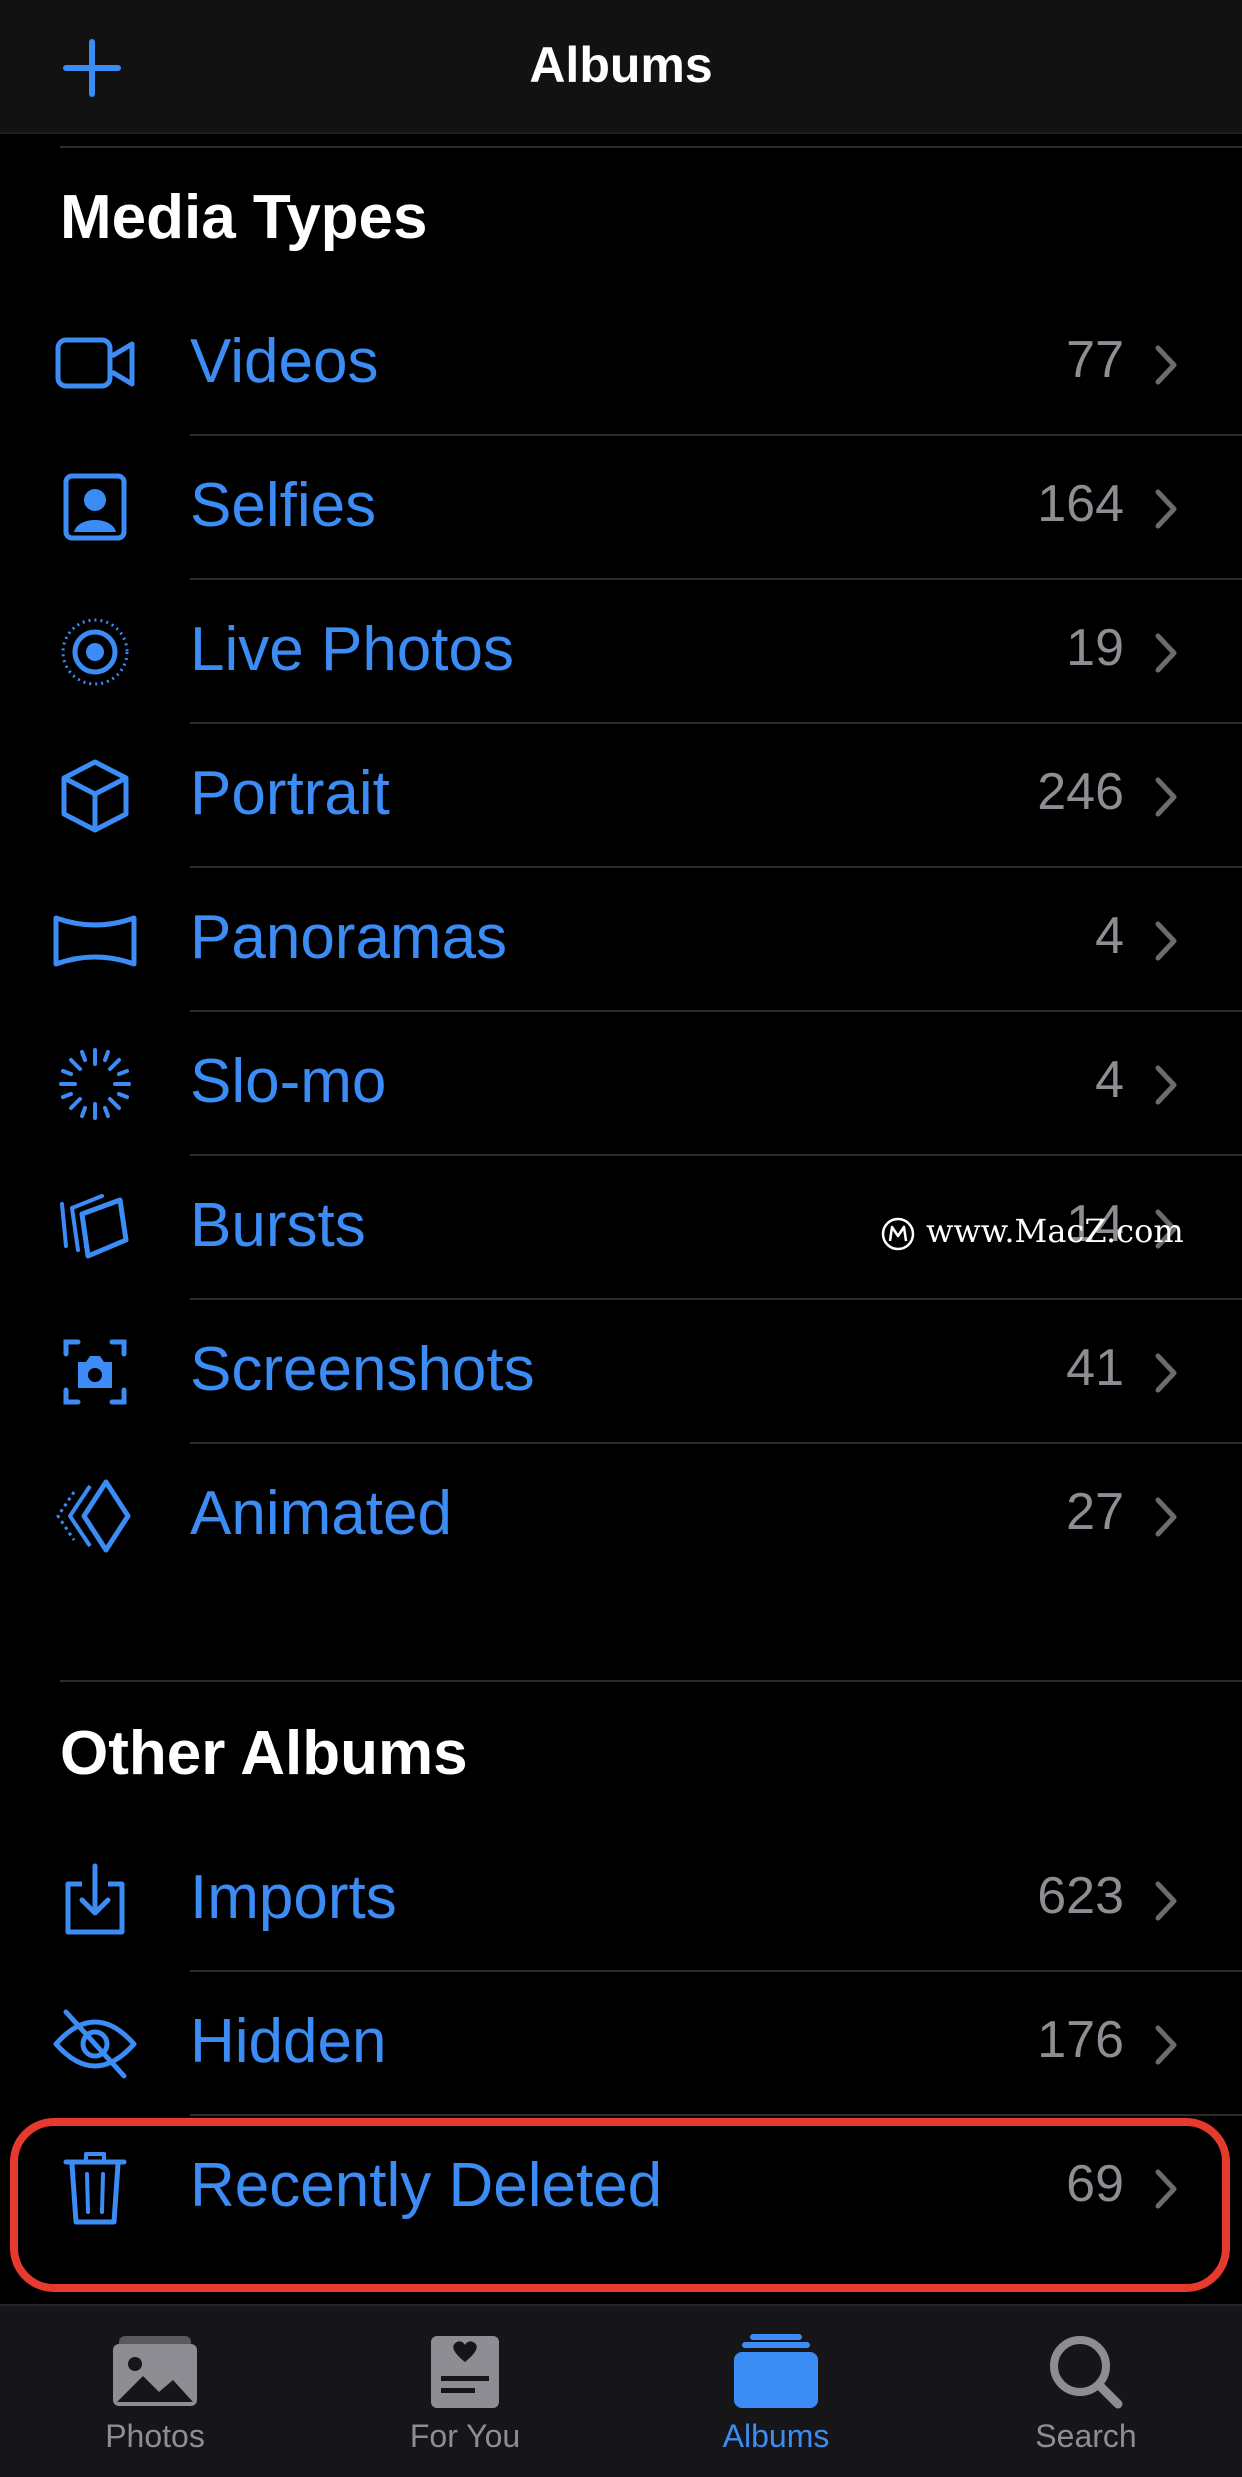  Describe the element at coordinates (1080, 792) in the screenshot. I see `album-count: 246` at that location.